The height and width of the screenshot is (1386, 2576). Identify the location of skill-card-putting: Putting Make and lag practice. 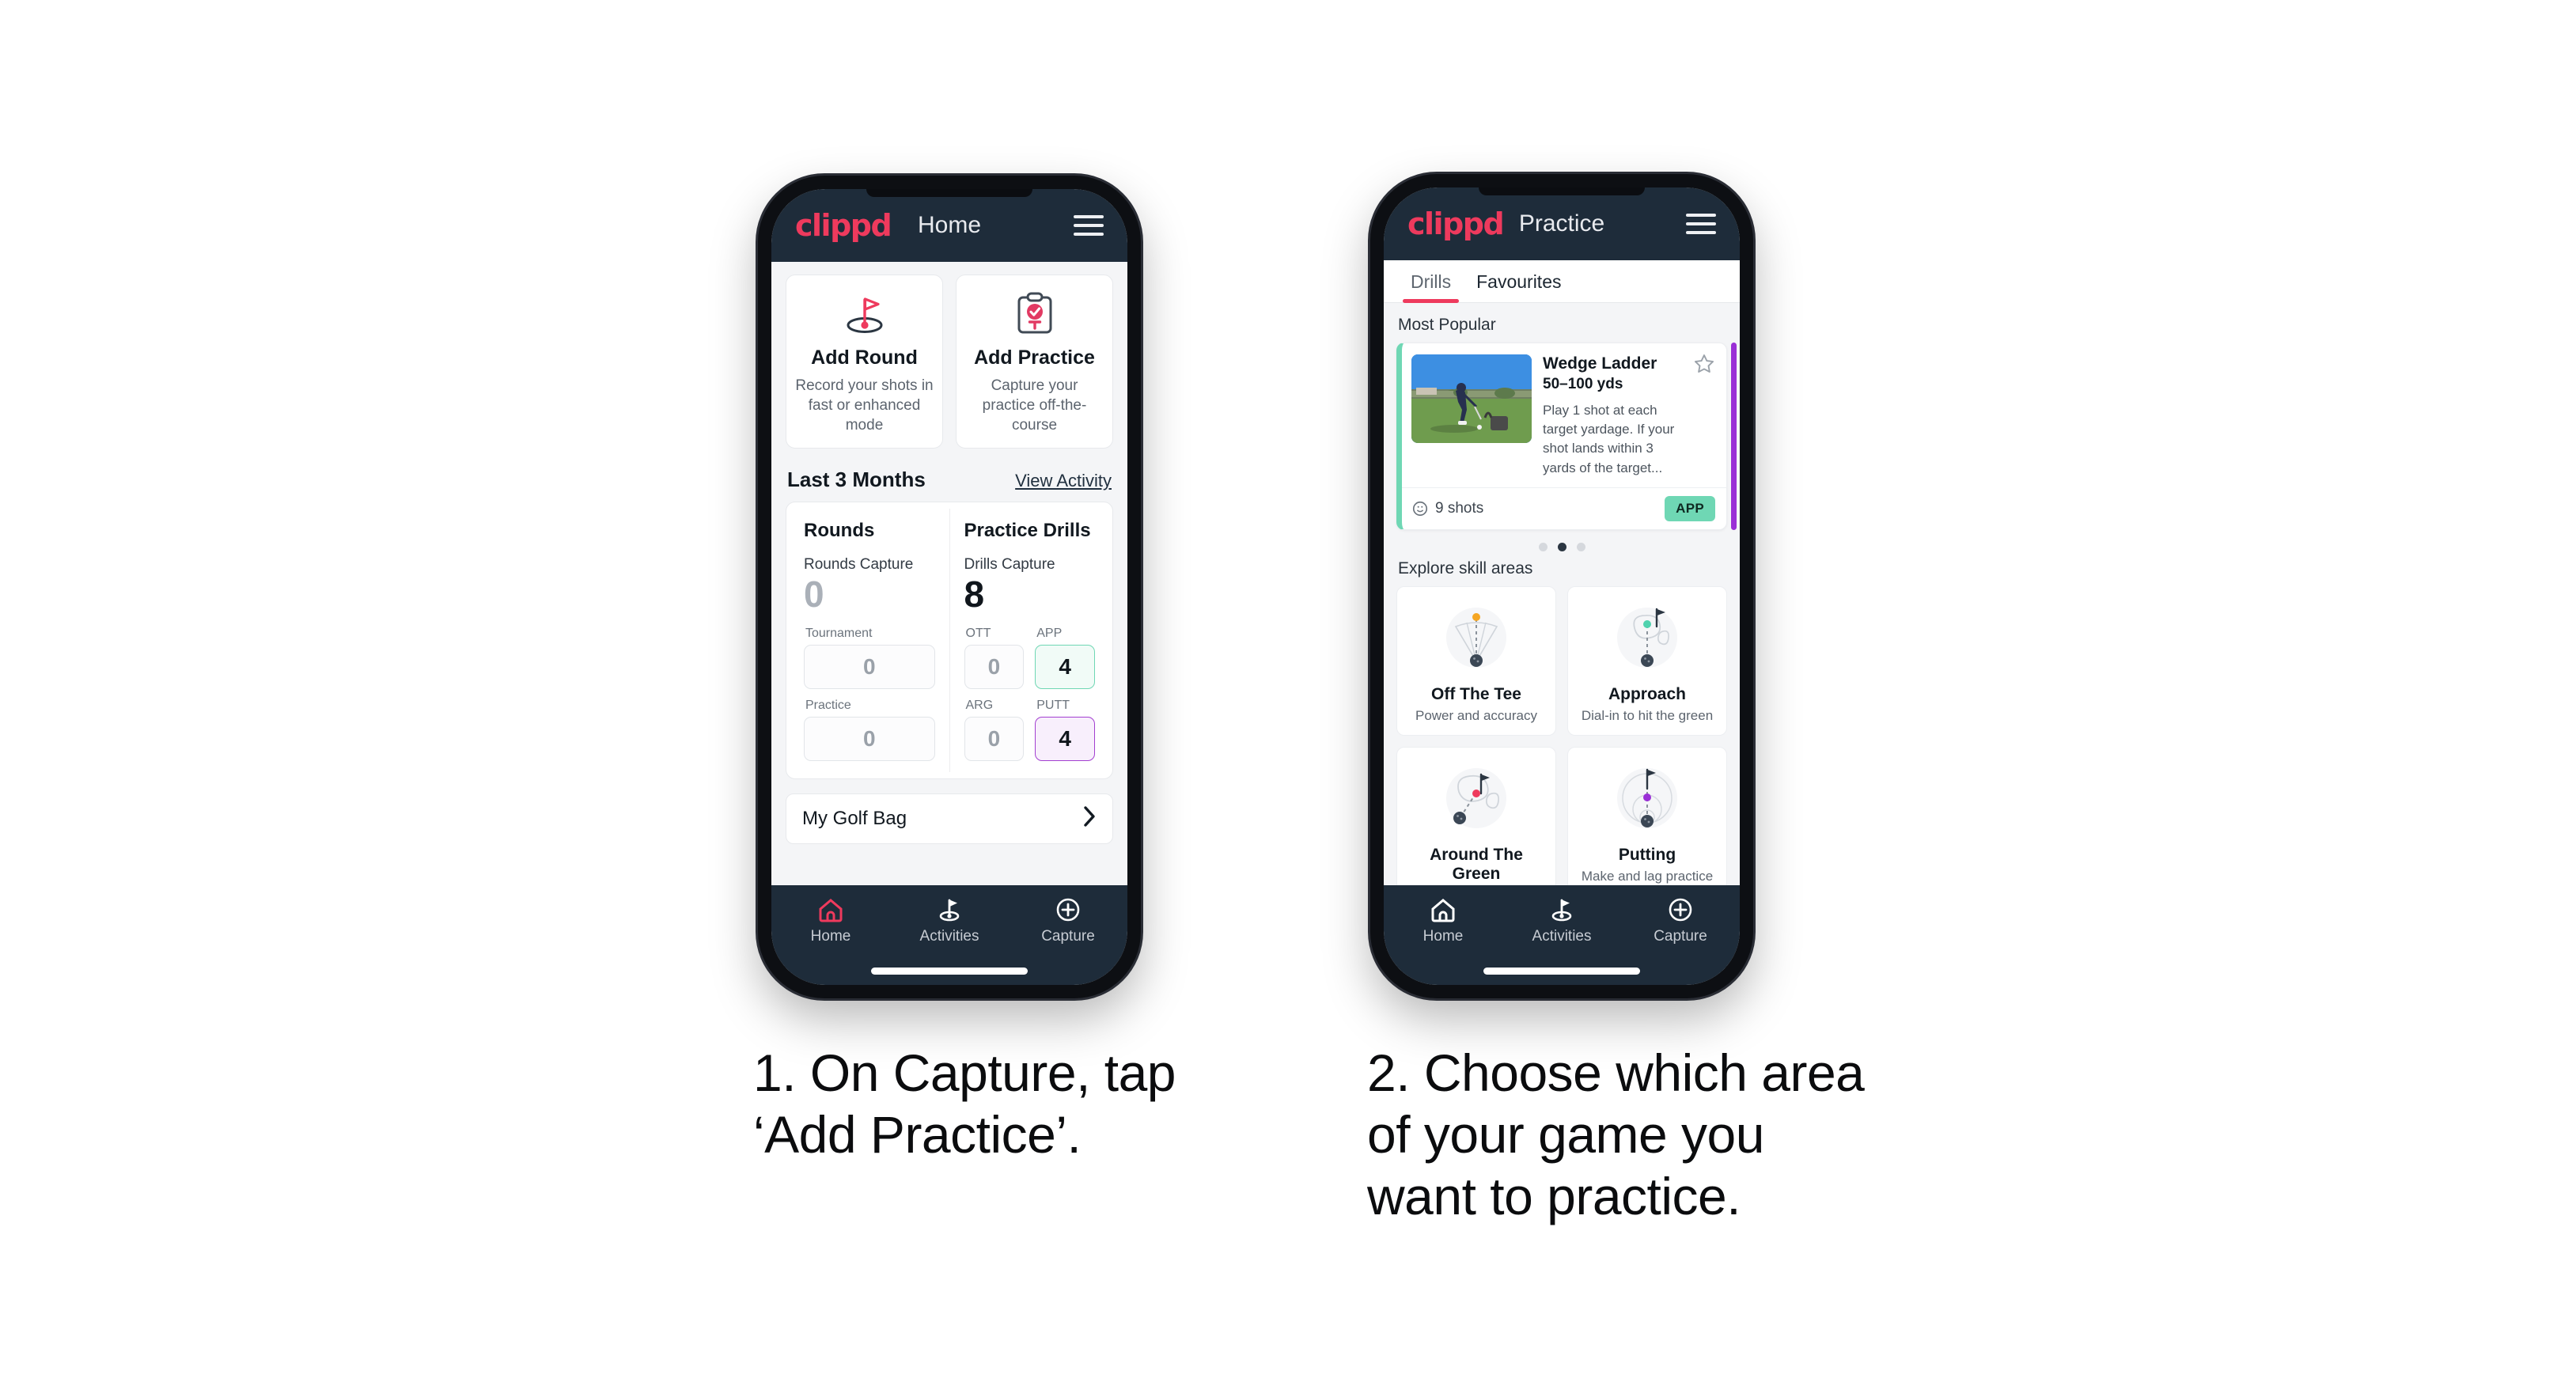
(1647, 816).